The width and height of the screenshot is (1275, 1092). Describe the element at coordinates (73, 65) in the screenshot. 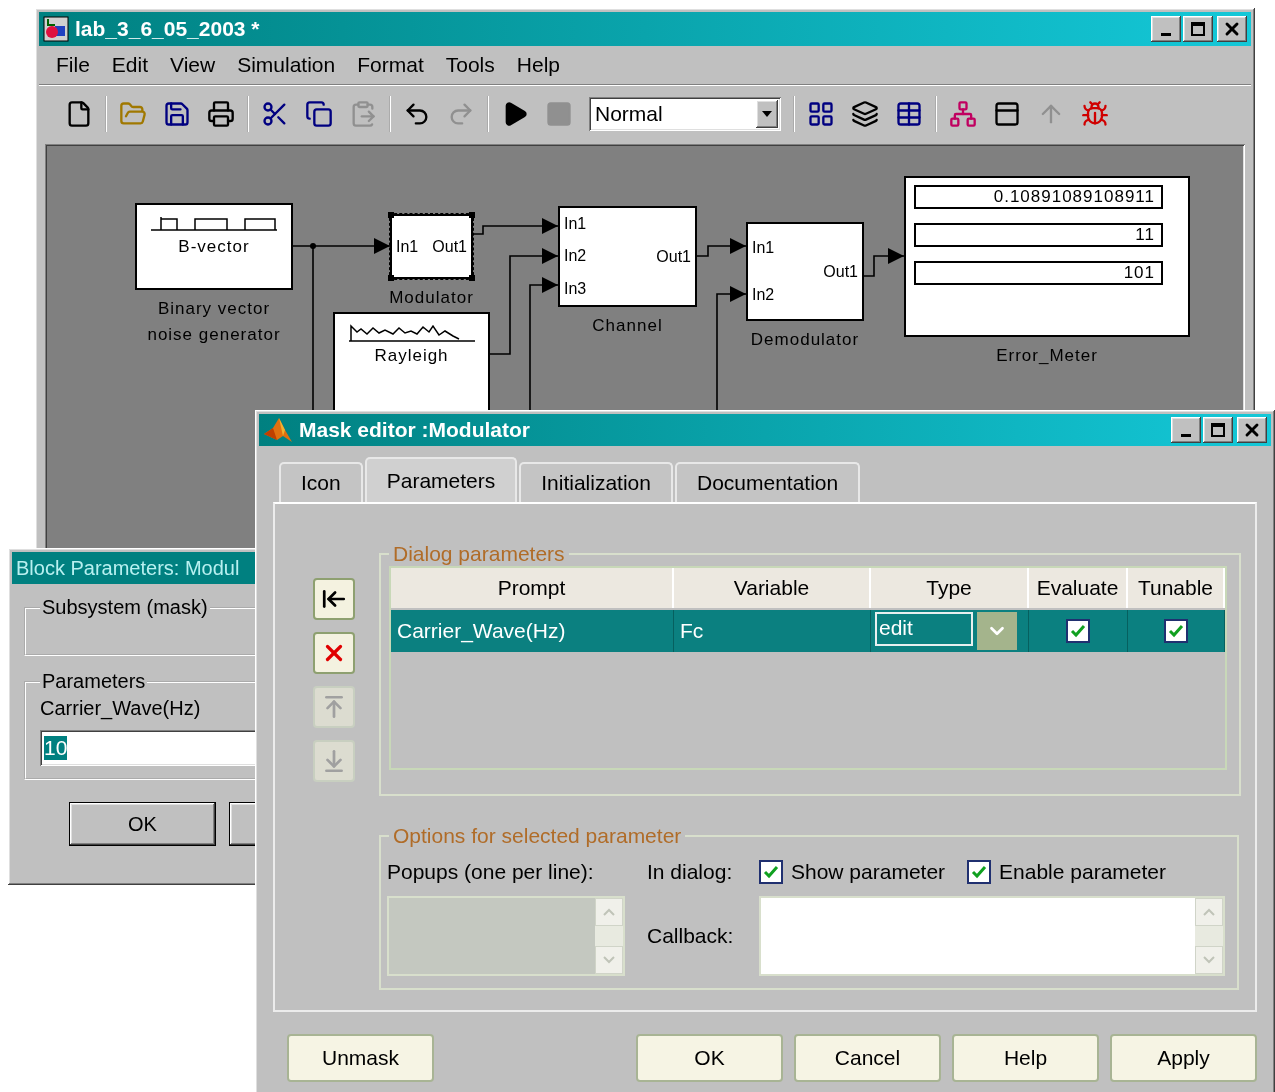

I see `menu-item: File` at that location.